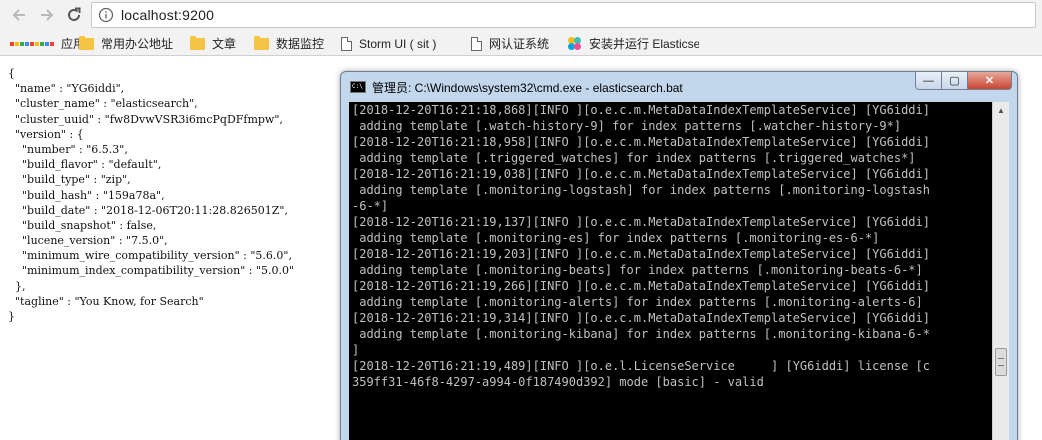 The width and height of the screenshot is (1042, 440). I want to click on forward-arrow-icon, so click(47, 15).